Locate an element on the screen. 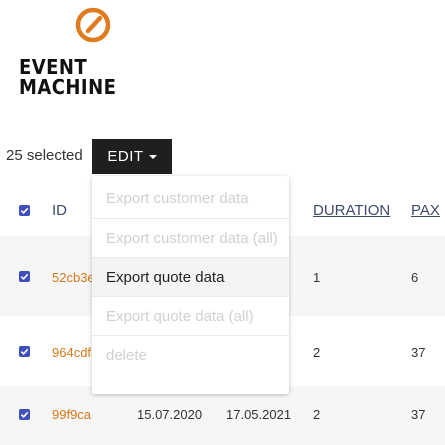  column-header-id: ID is located at coordinates (59, 210).